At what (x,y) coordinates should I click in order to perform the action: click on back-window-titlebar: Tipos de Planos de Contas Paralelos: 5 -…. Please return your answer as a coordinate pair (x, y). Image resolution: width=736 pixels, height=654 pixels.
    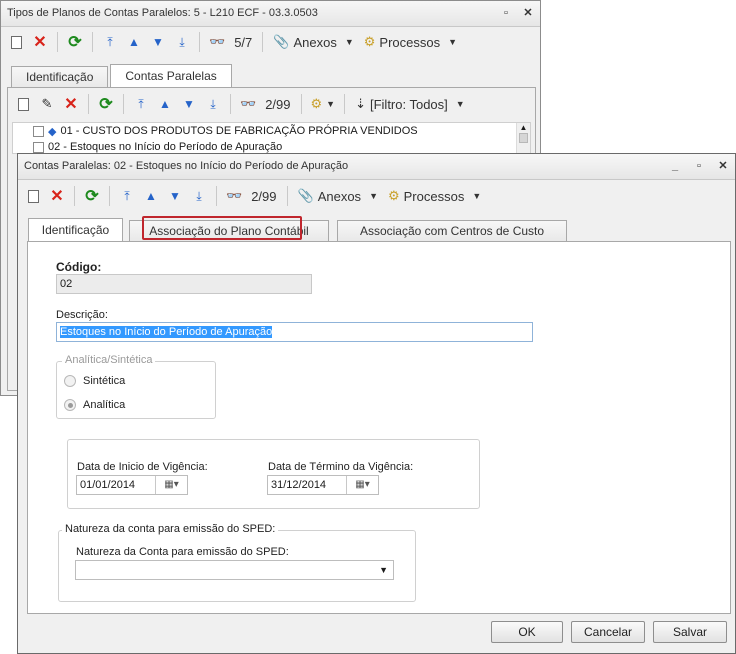
    Looking at the image, I should click on (270, 14).